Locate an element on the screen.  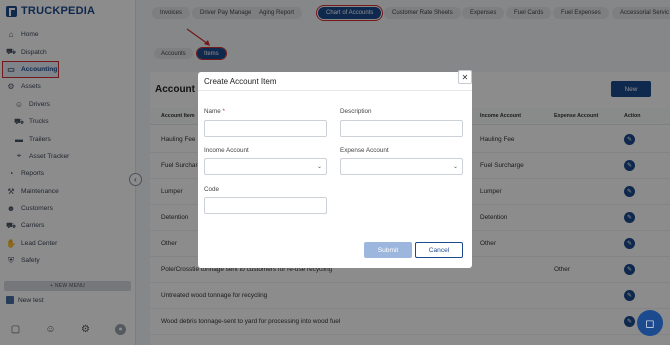
name-field is located at coordinates (265, 128).